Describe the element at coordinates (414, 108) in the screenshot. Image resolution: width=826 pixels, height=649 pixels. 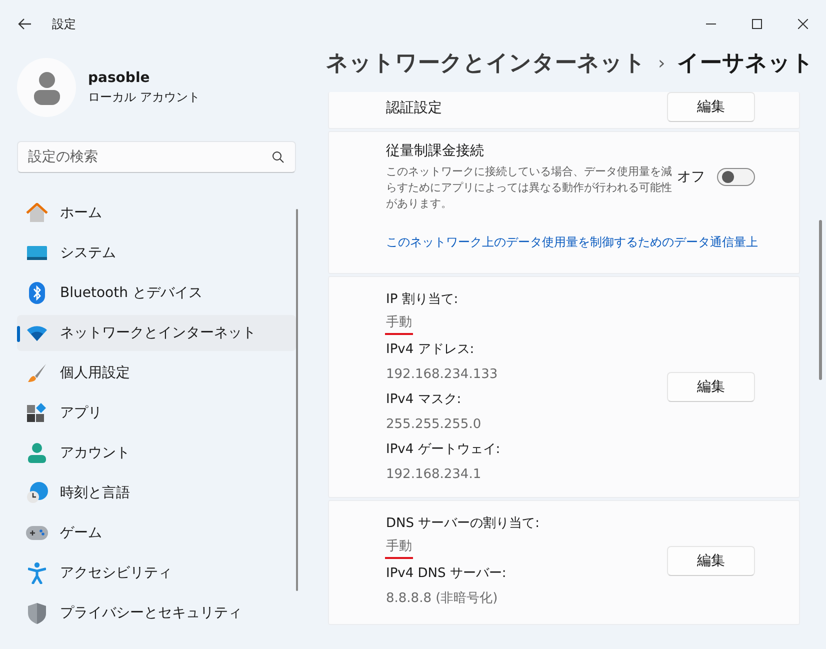
I see `setting-label: 認証設定` at that location.